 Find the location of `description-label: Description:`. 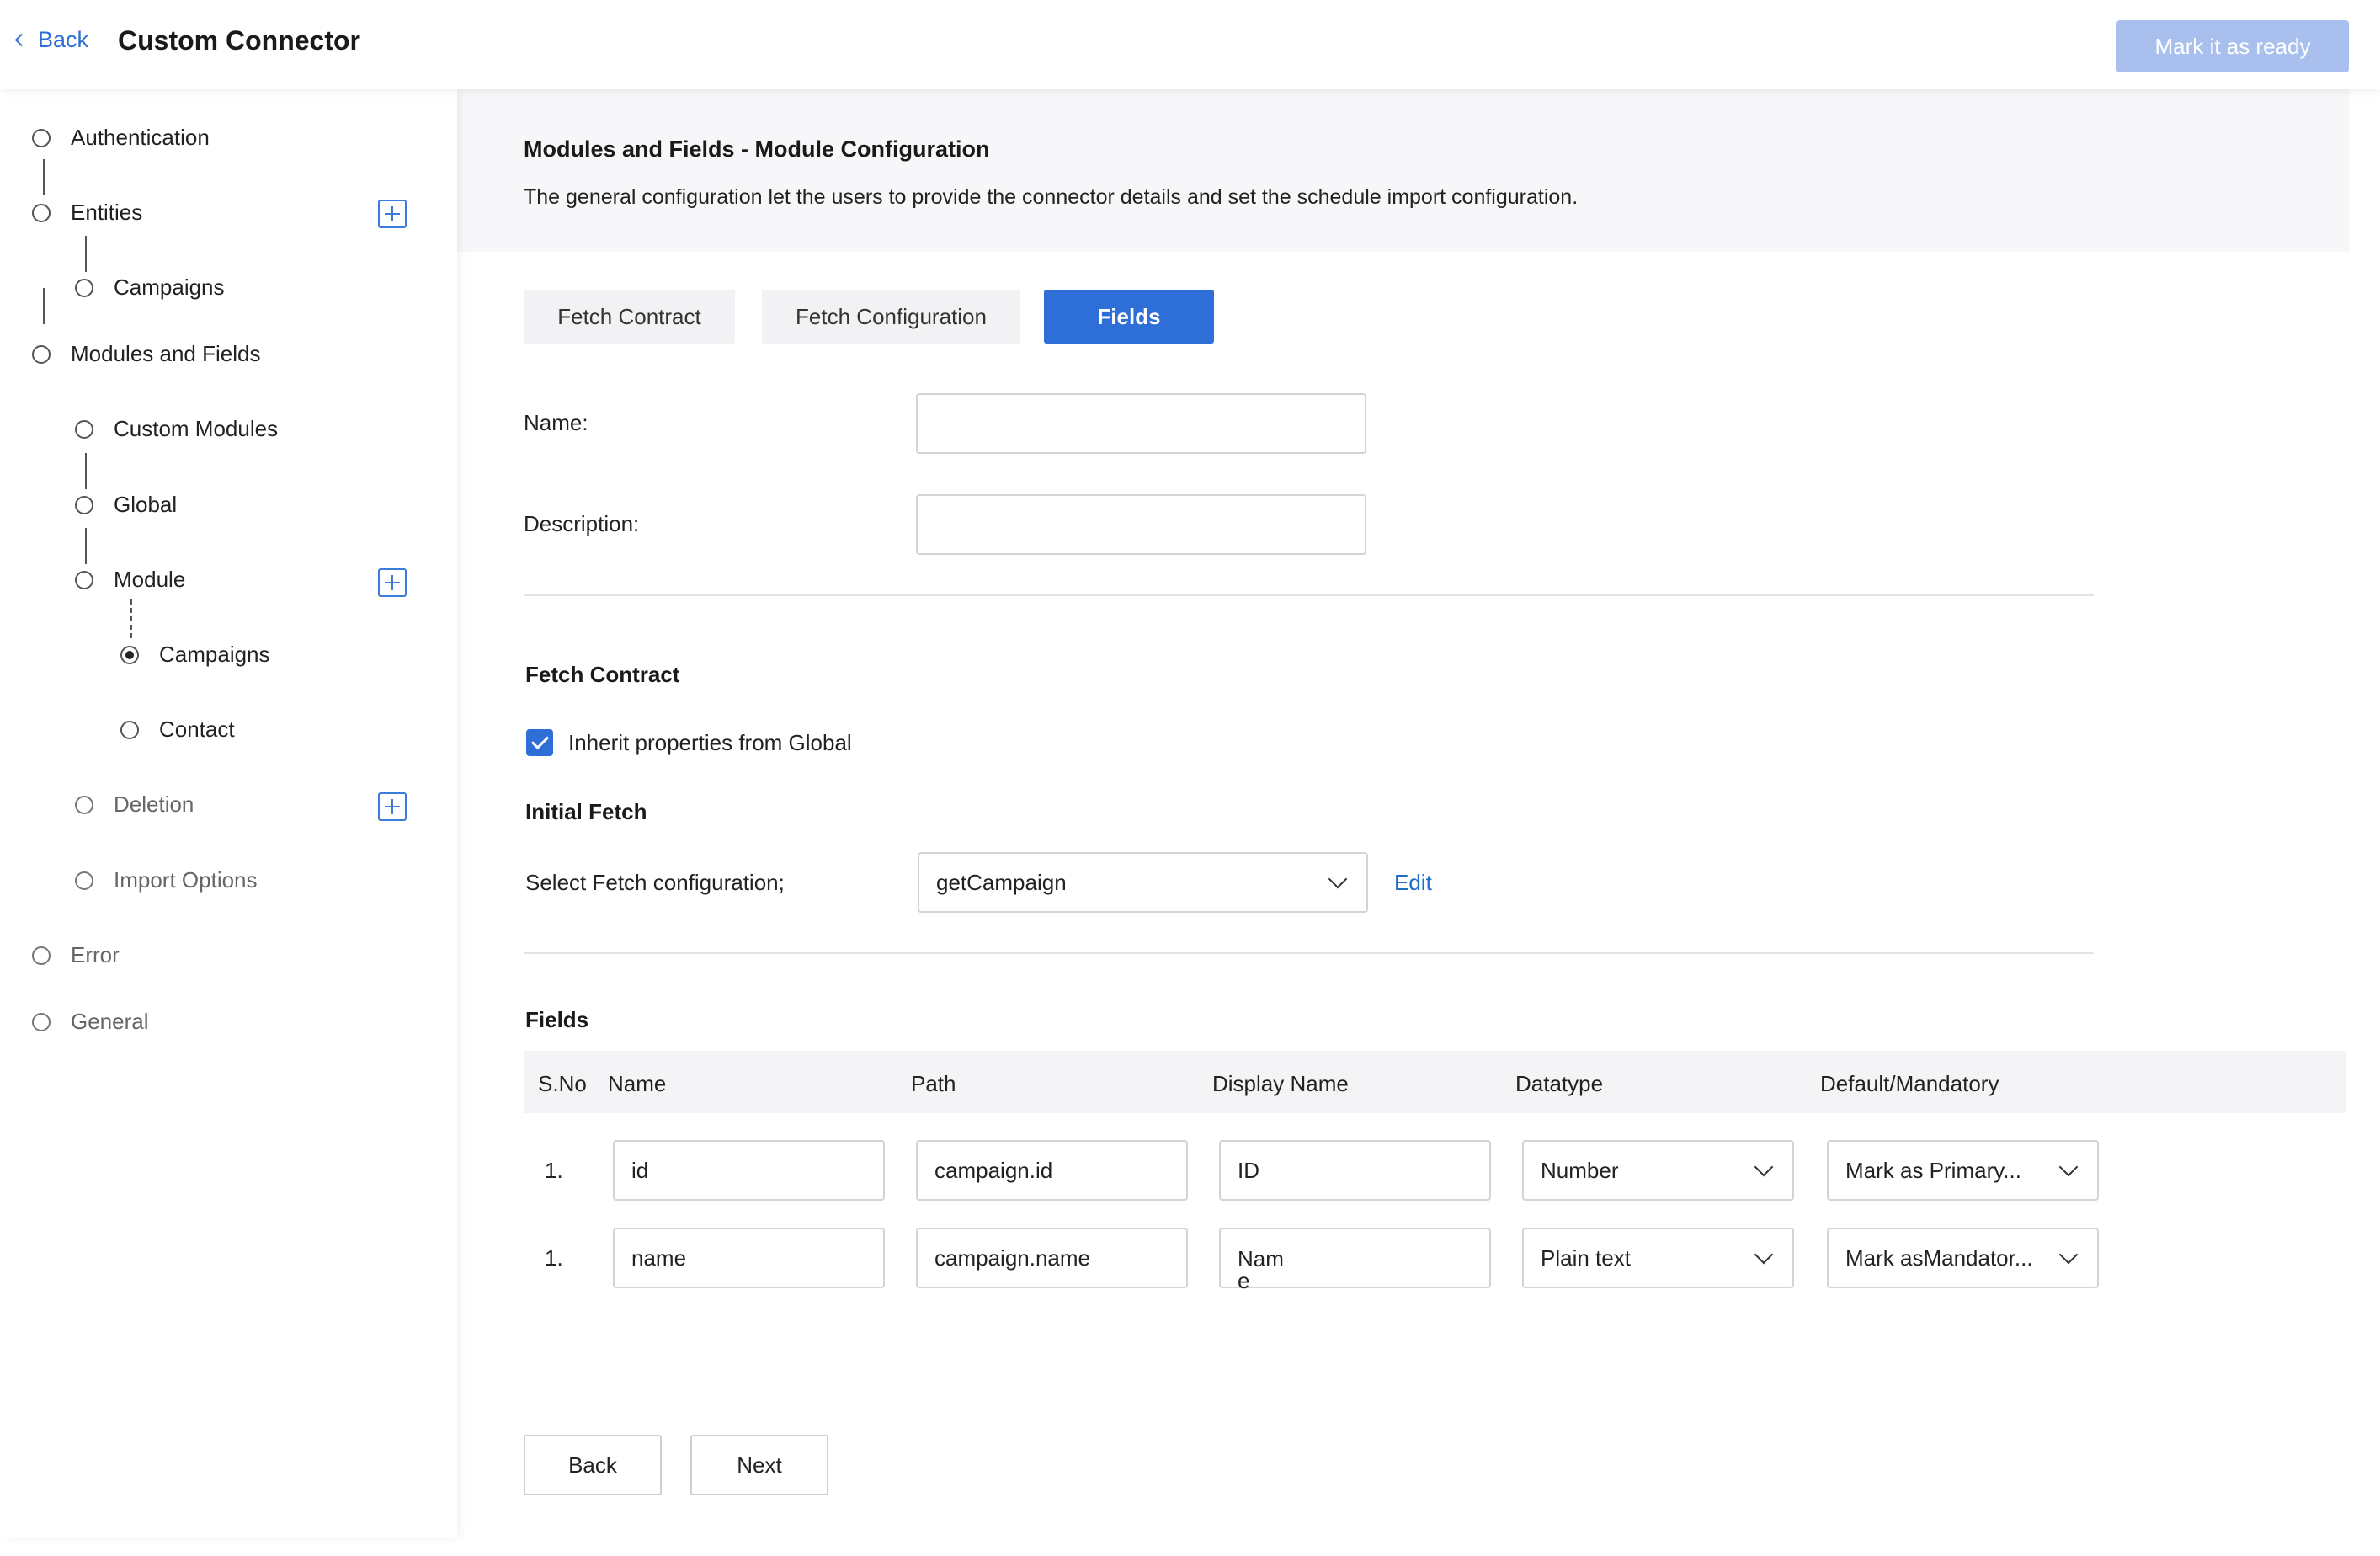

description-label: Description: is located at coordinates (582, 523).